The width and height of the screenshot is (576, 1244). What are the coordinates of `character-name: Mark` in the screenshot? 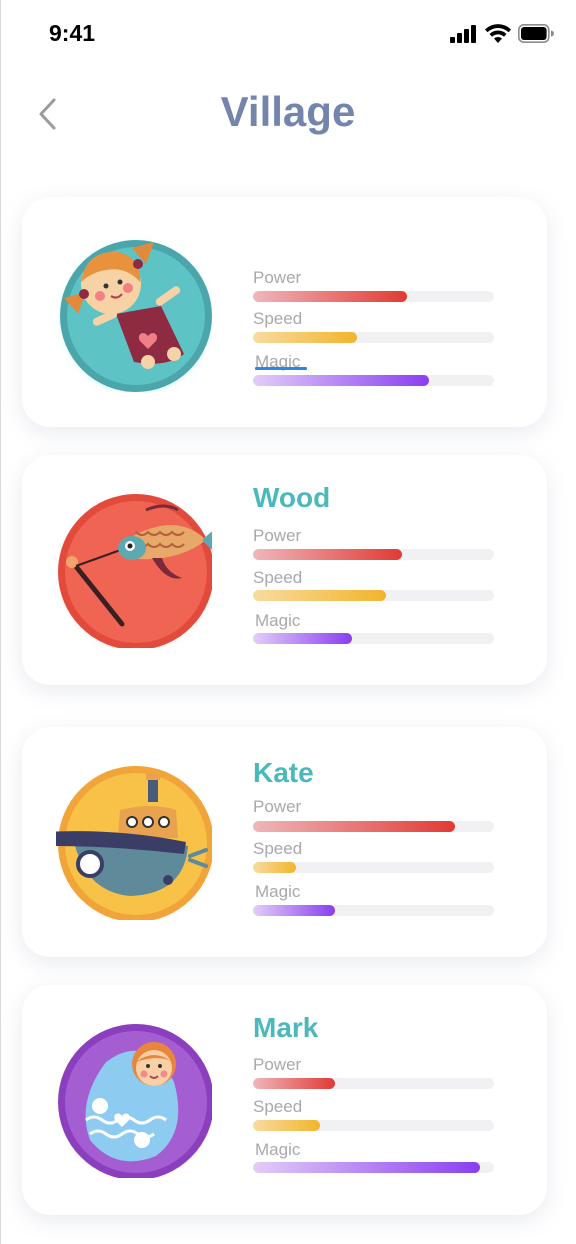 It's located at (286, 1027).